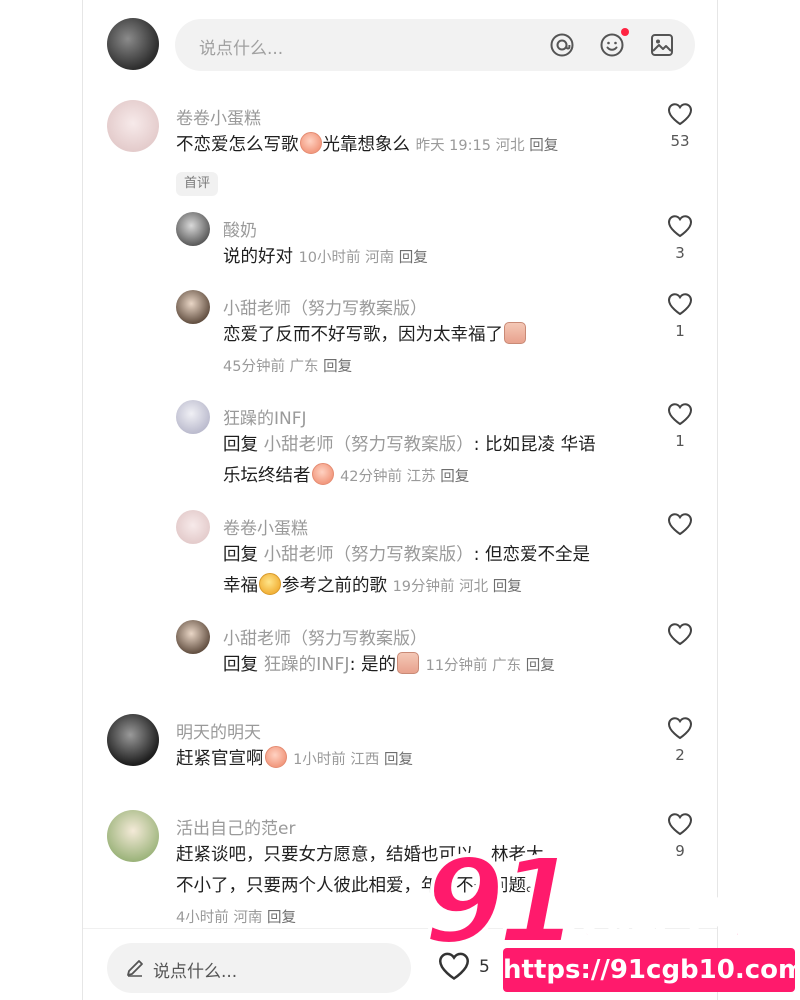  What do you see at coordinates (651, 970) in the screenshot?
I see `watermark-url: https://91cgb10.com` at bounding box center [651, 970].